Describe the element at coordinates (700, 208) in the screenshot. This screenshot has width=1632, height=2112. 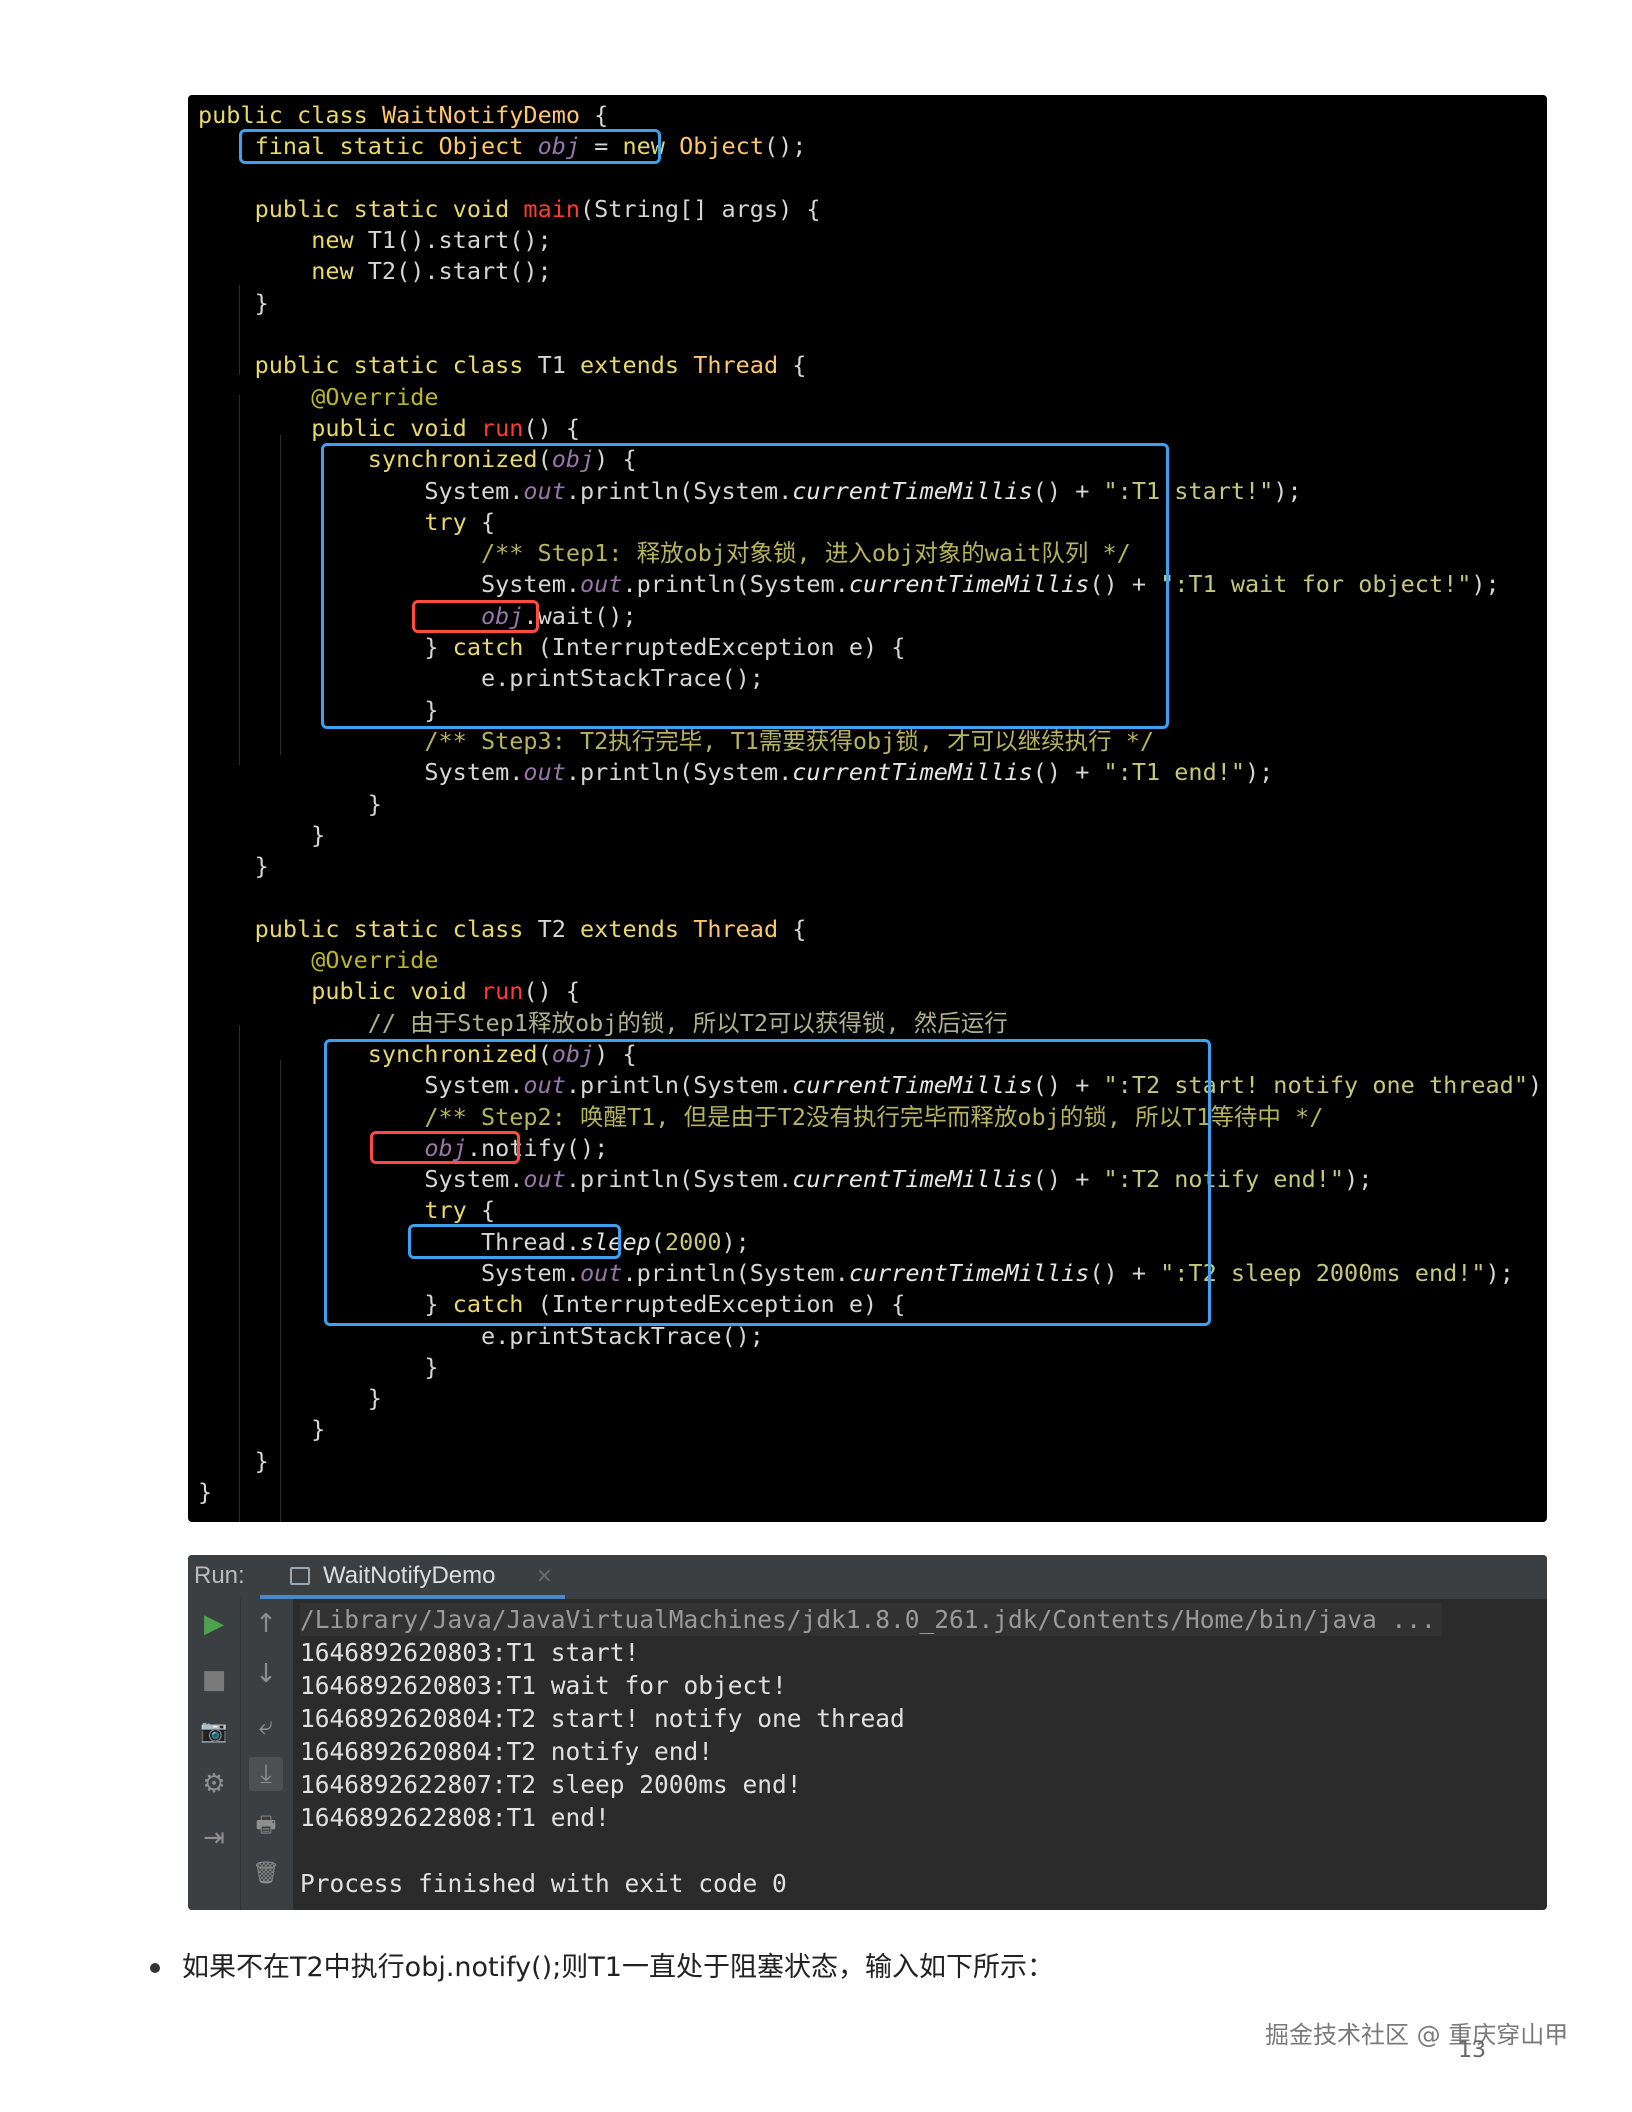
I see `code-token: (String[] args) {` at that location.